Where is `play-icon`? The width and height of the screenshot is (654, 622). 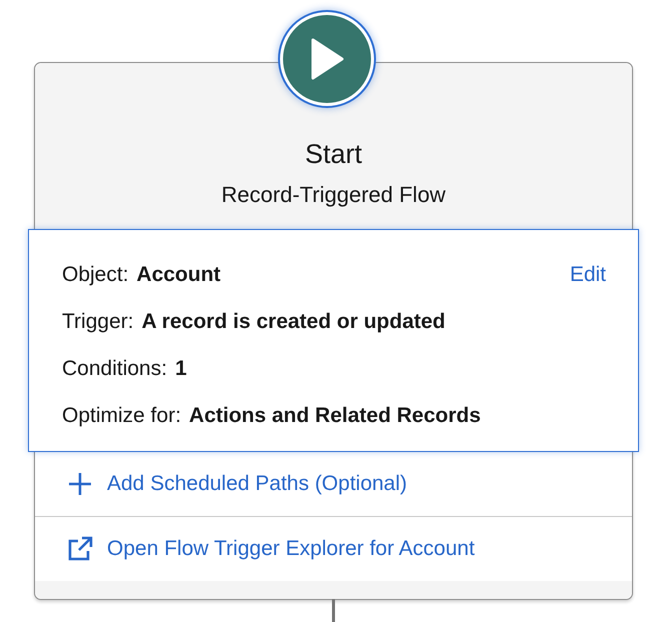 play-icon is located at coordinates (327, 59).